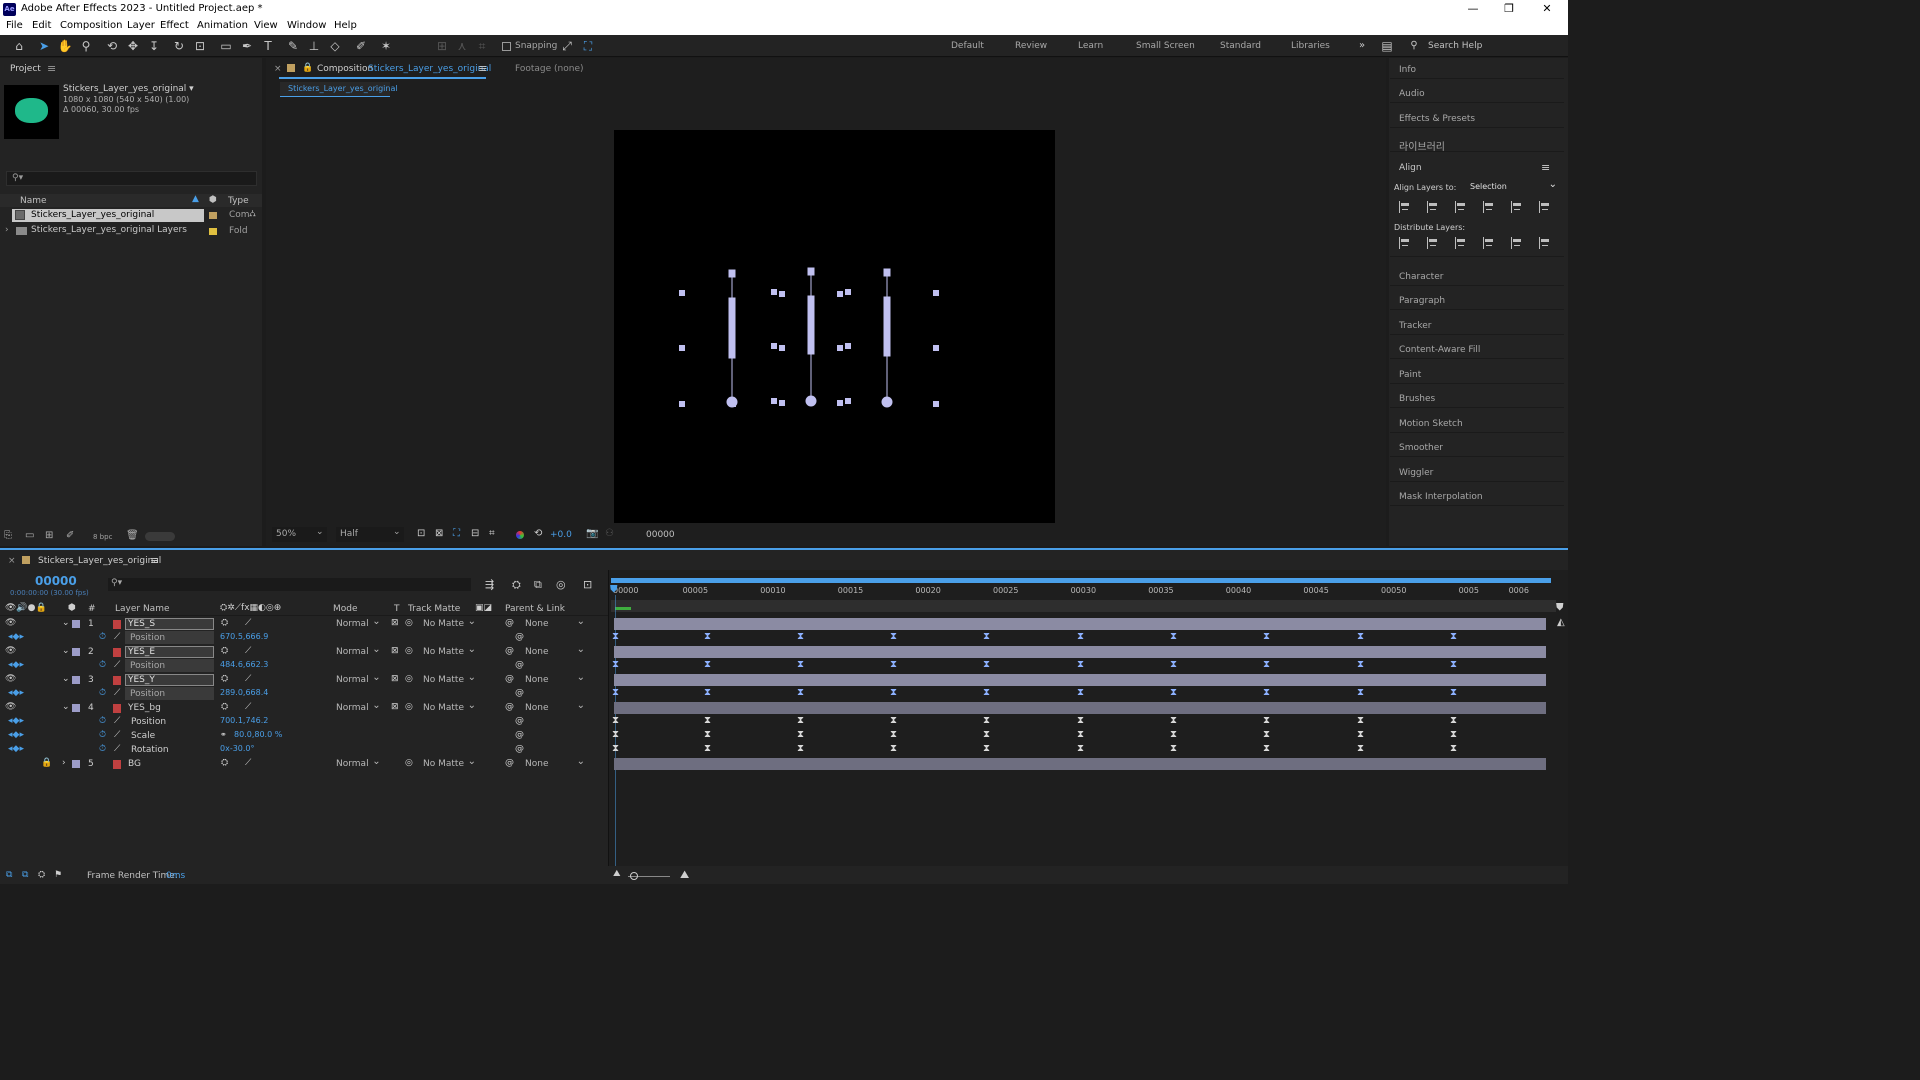 This screenshot has height=1080, width=1920. What do you see at coordinates (489, 584) in the screenshot?
I see `comp-flowchart-icon: ⇶` at bounding box center [489, 584].